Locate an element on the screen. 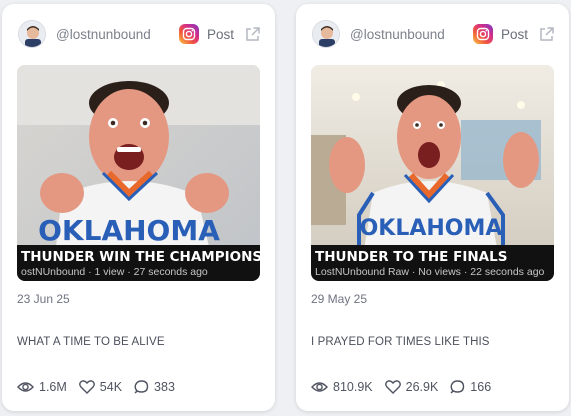 The width and height of the screenshot is (571, 416). post-caption: WHAT A TIME TO BE ALIVE is located at coordinates (91, 342).